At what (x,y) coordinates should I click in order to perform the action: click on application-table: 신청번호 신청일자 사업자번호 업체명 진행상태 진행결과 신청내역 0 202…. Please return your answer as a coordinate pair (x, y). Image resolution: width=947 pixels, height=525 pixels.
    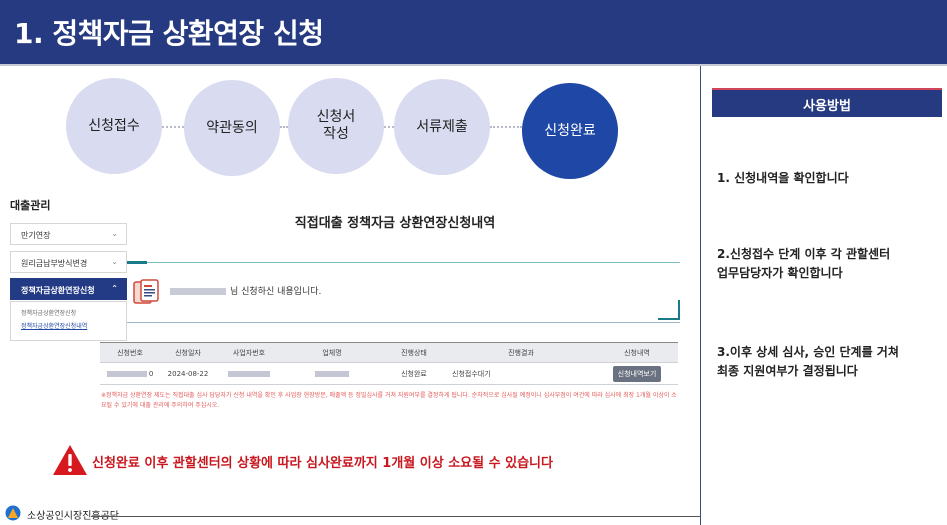
    Looking at the image, I should click on (389, 363).